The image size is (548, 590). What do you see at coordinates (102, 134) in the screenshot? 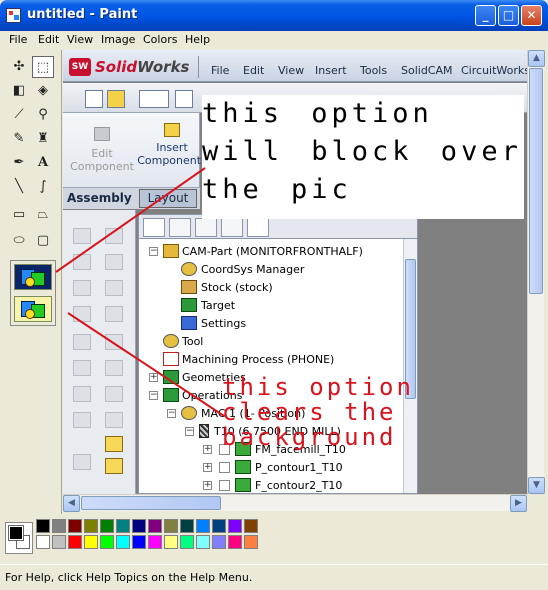
I see `edit-component-icon` at bounding box center [102, 134].